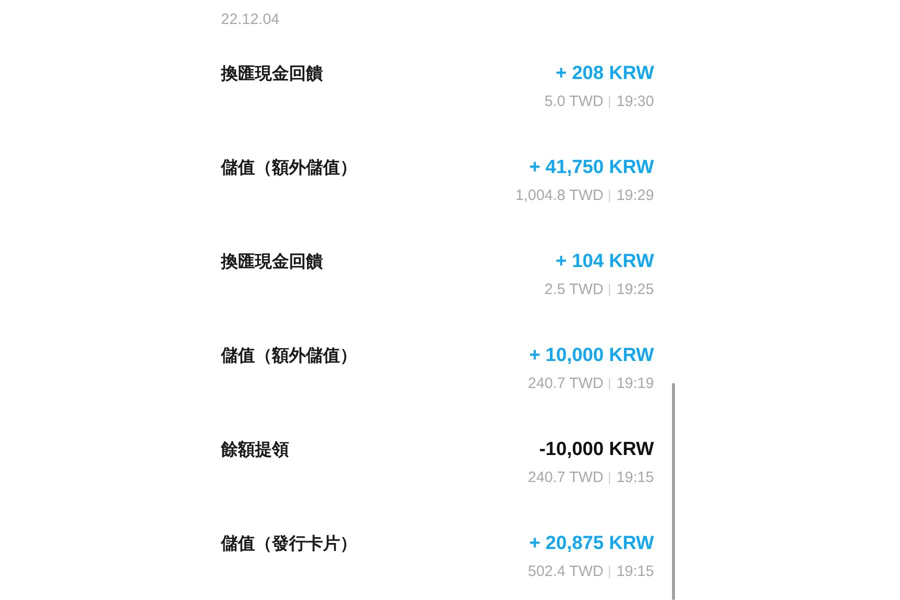  What do you see at coordinates (574, 102) in the screenshot?
I see `twd-amount: 5.0 TWD` at bounding box center [574, 102].